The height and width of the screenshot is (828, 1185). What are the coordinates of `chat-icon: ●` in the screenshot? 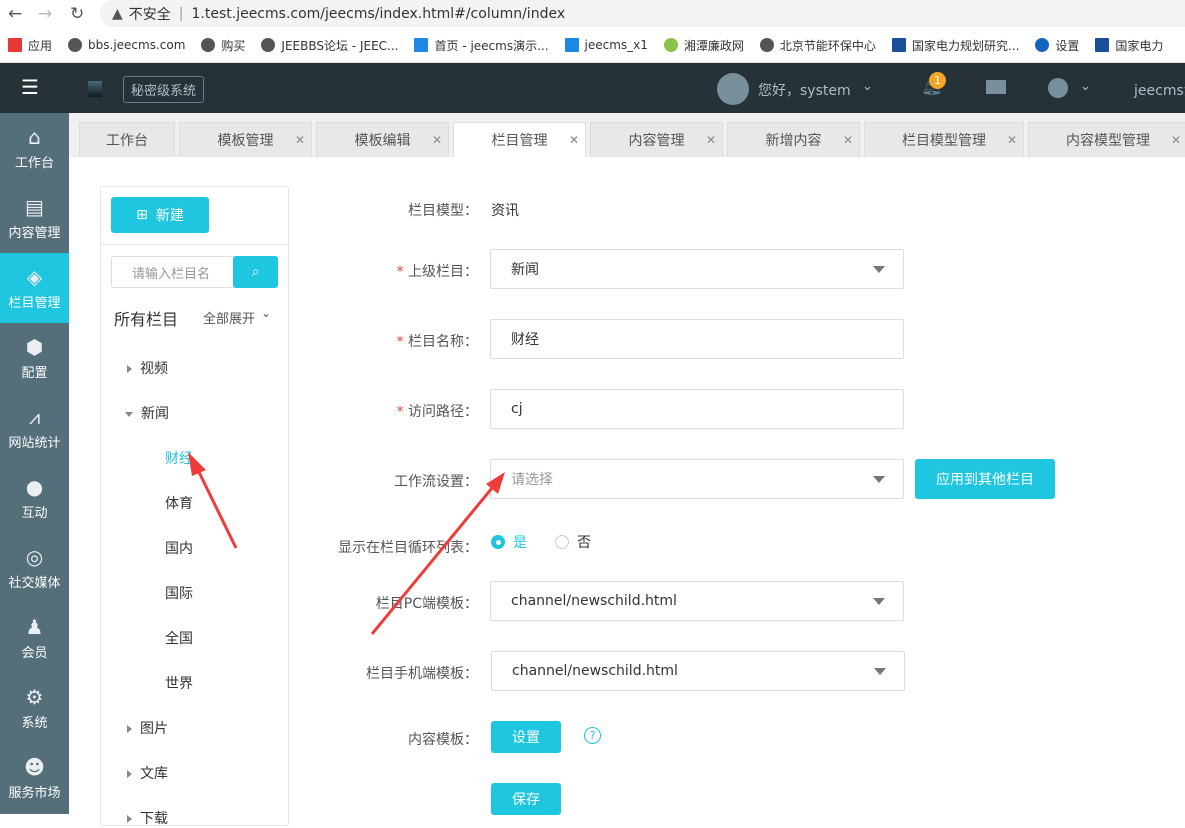 It's located at (34, 486).